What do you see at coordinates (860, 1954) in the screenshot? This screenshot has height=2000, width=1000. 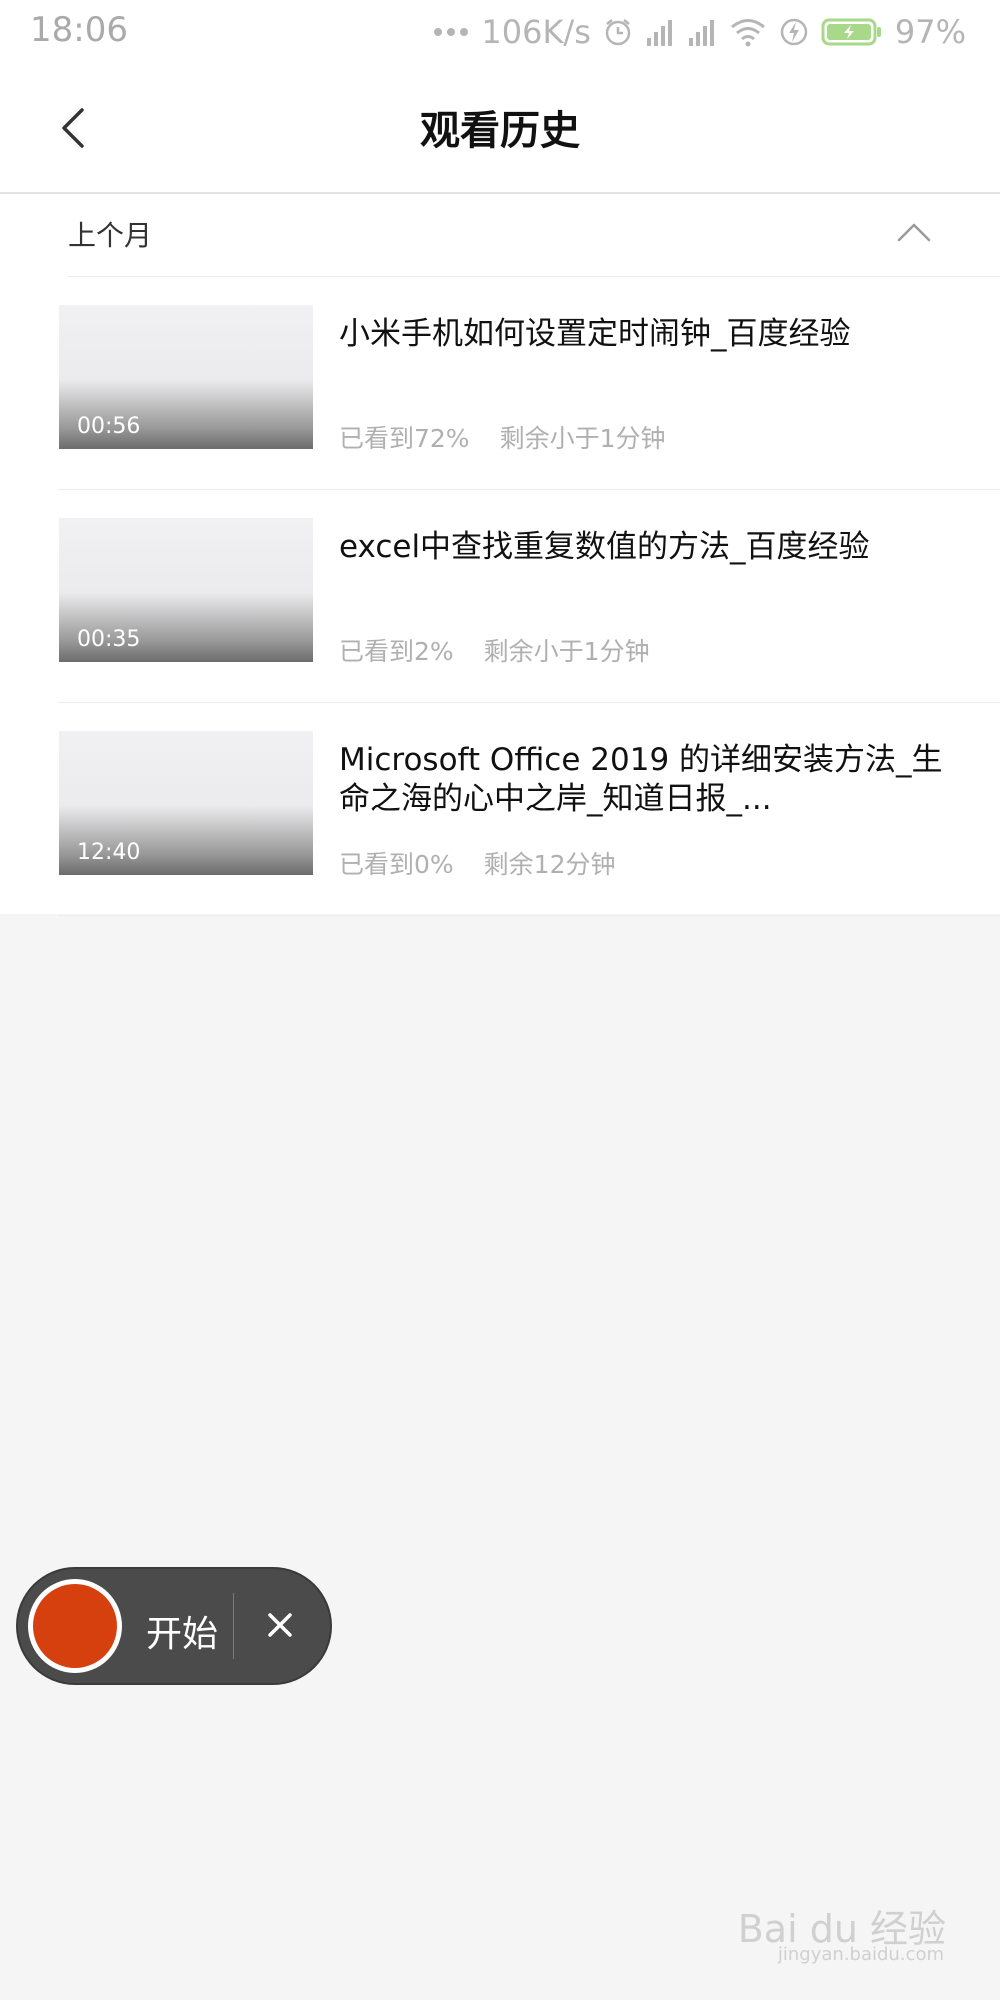 I see `watermark-url: jingyan.baidu.com` at bounding box center [860, 1954].